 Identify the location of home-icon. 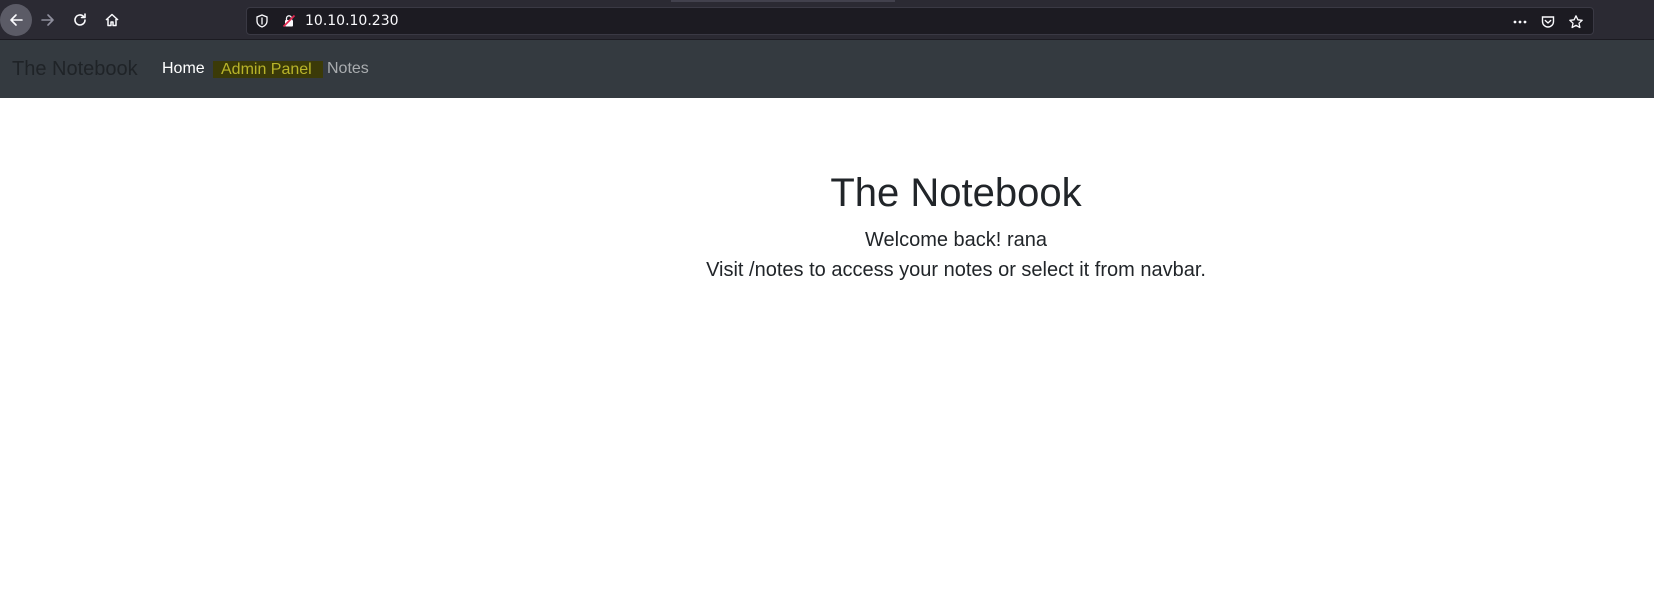
(112, 20).